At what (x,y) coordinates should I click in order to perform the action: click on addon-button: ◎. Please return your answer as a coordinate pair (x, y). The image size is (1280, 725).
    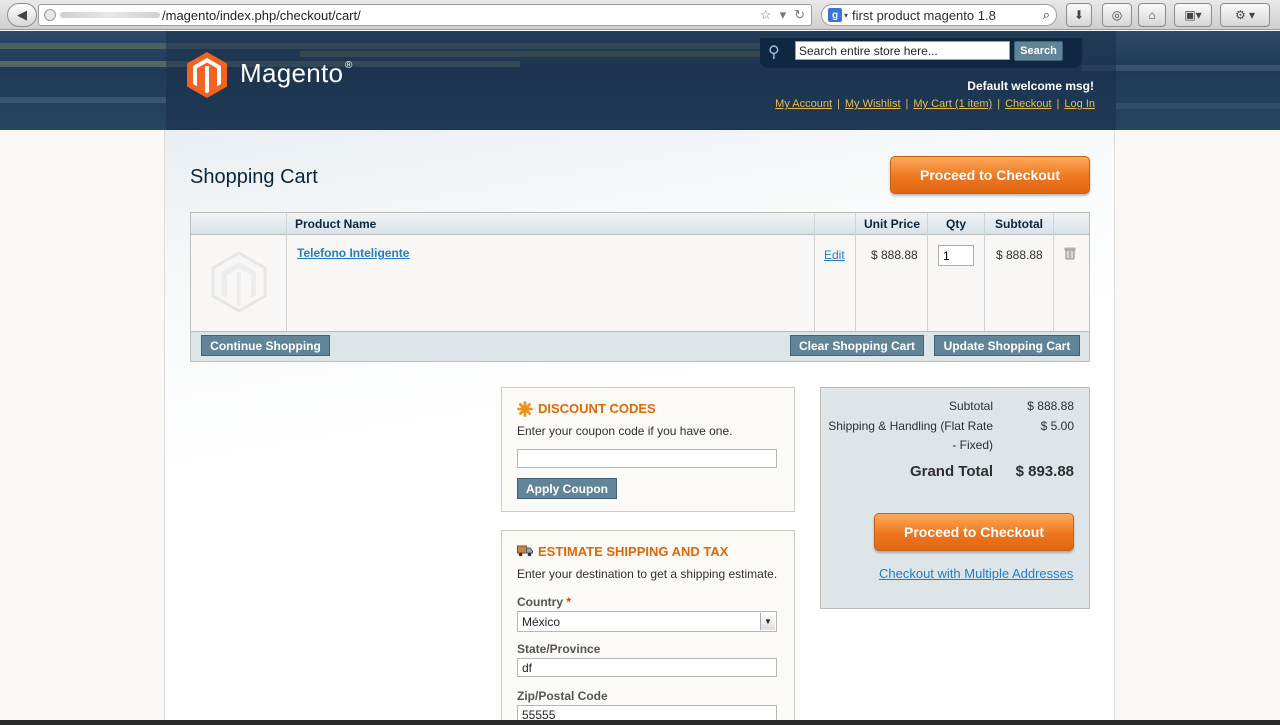
    Looking at the image, I should click on (1117, 15).